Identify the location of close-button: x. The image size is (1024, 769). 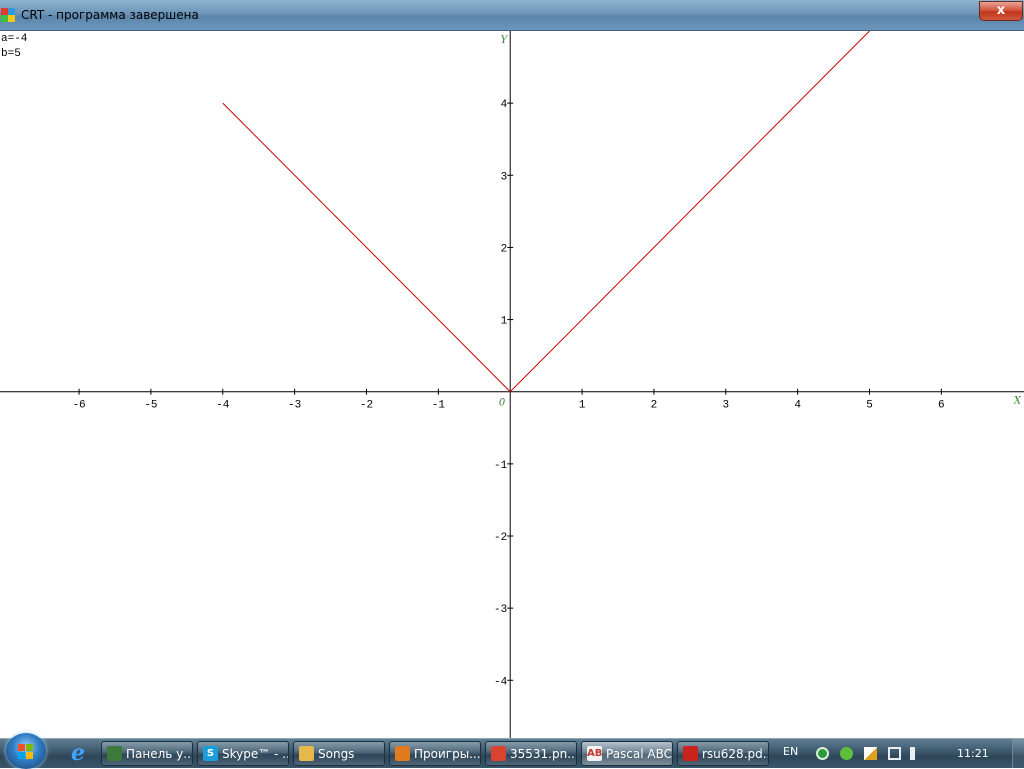
(1001, 11).